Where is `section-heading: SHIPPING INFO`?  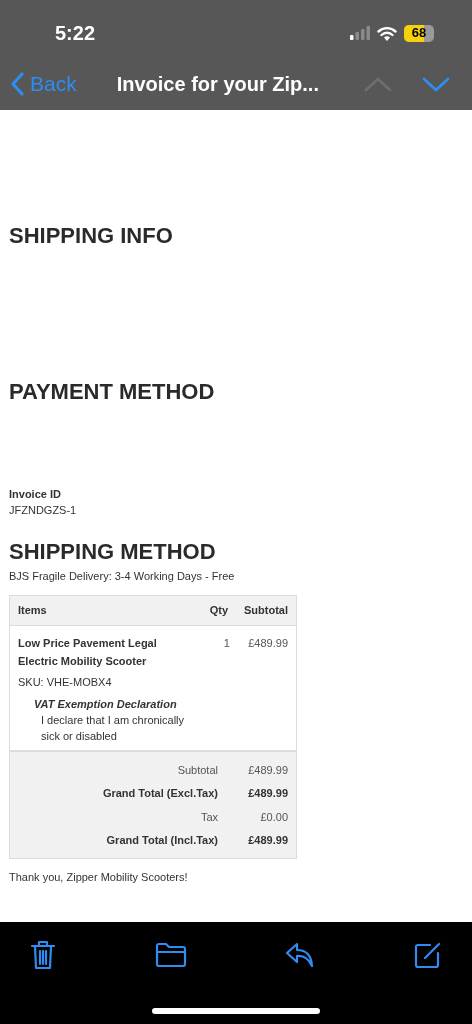 section-heading: SHIPPING INFO is located at coordinates (91, 236).